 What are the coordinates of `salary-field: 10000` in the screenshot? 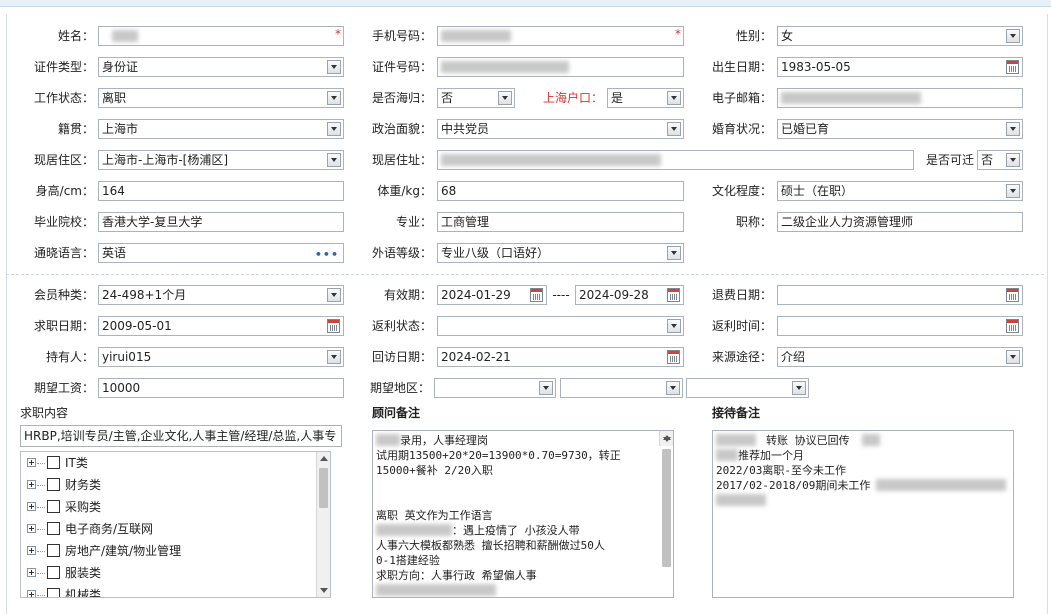 It's located at (221, 388).